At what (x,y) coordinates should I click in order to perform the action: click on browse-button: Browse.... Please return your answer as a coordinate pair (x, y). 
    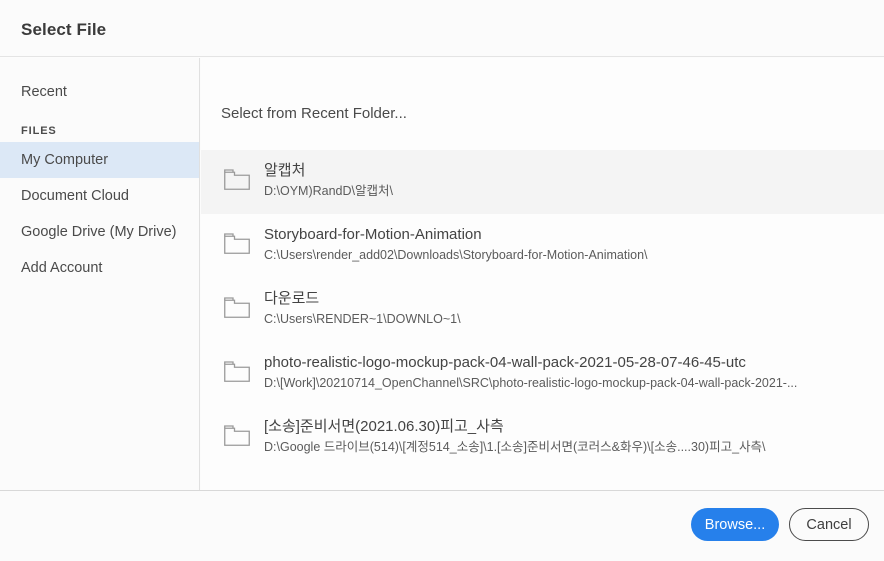
    Looking at the image, I should click on (735, 524).